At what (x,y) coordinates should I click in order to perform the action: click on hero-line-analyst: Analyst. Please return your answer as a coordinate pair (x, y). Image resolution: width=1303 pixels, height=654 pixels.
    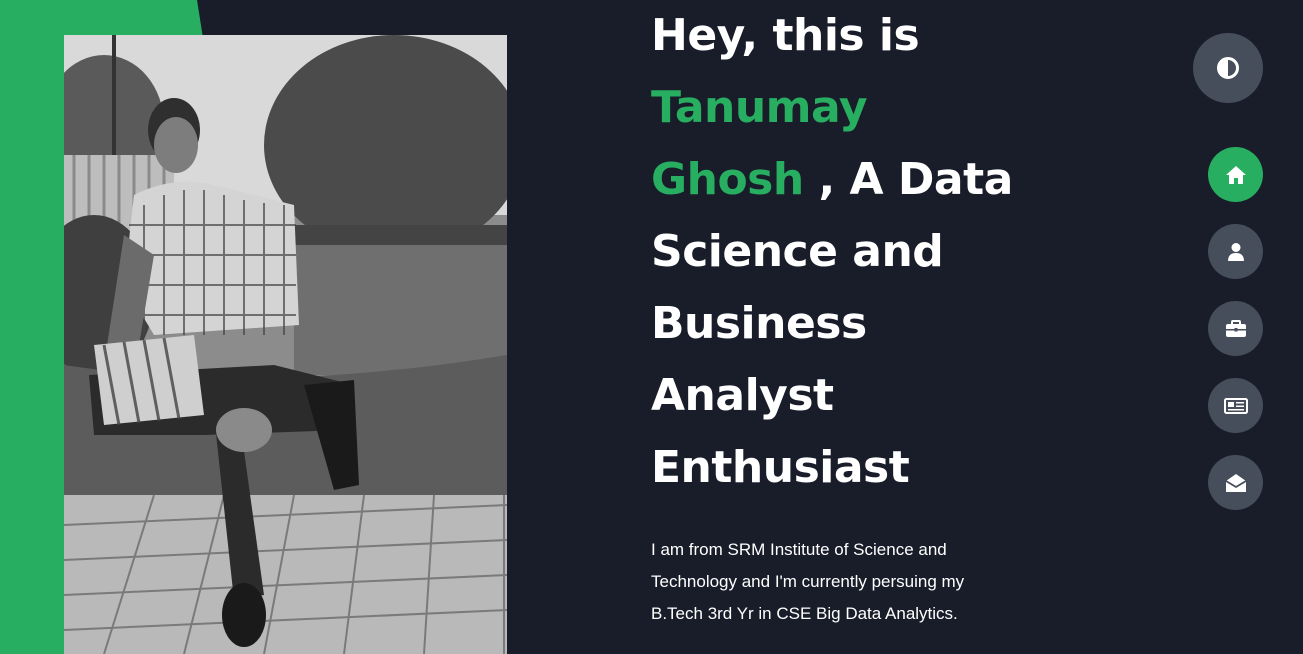
    Looking at the image, I should click on (742, 395).